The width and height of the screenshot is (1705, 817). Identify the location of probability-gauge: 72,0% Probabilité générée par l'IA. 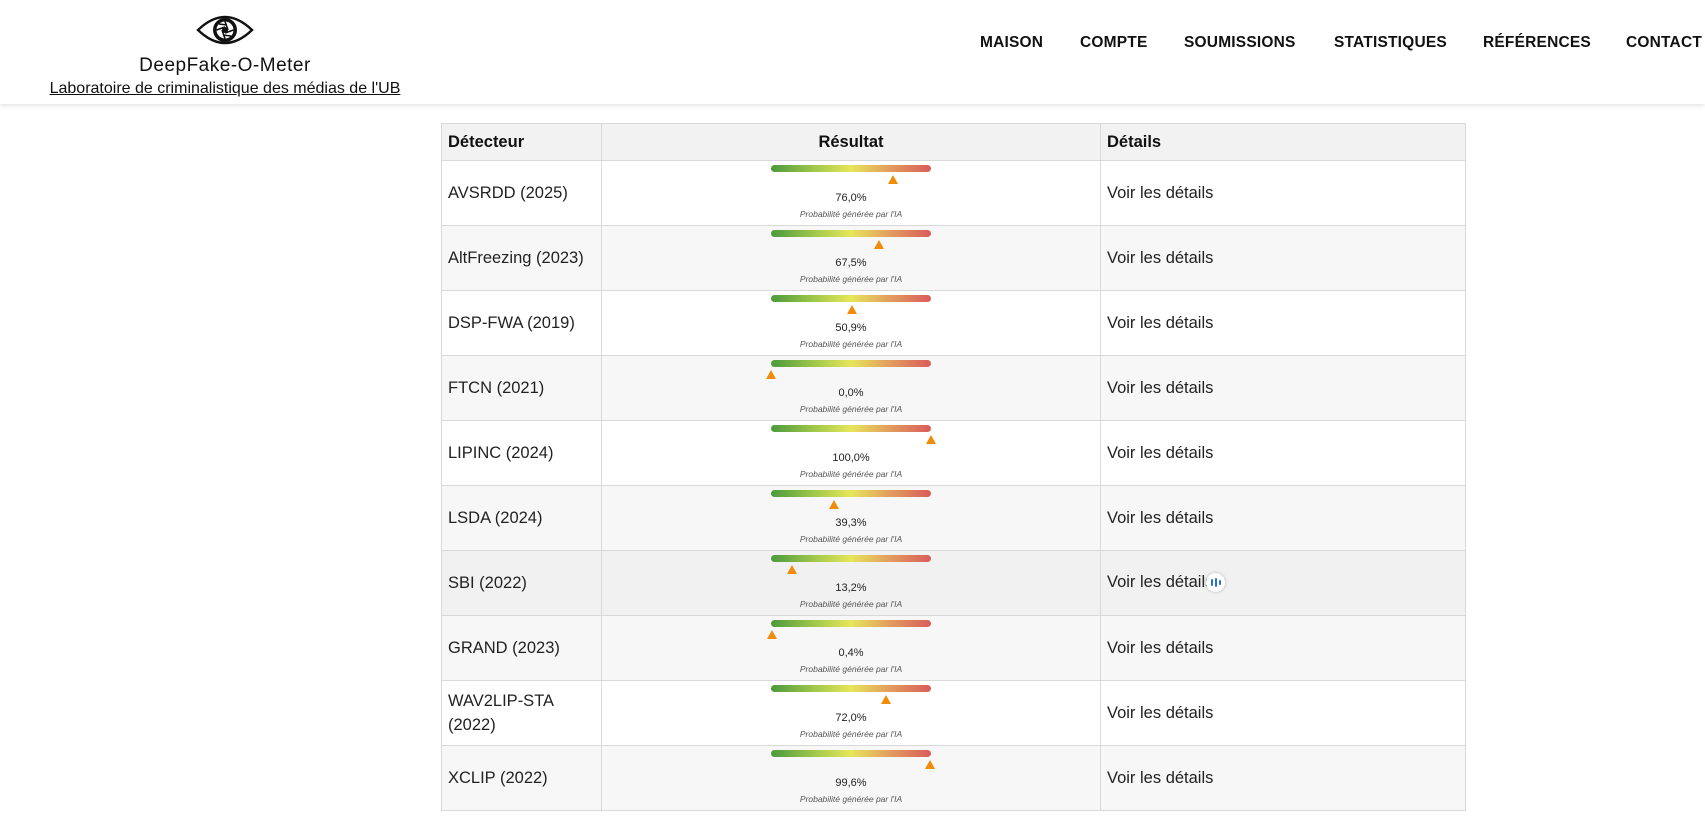
(851, 713).